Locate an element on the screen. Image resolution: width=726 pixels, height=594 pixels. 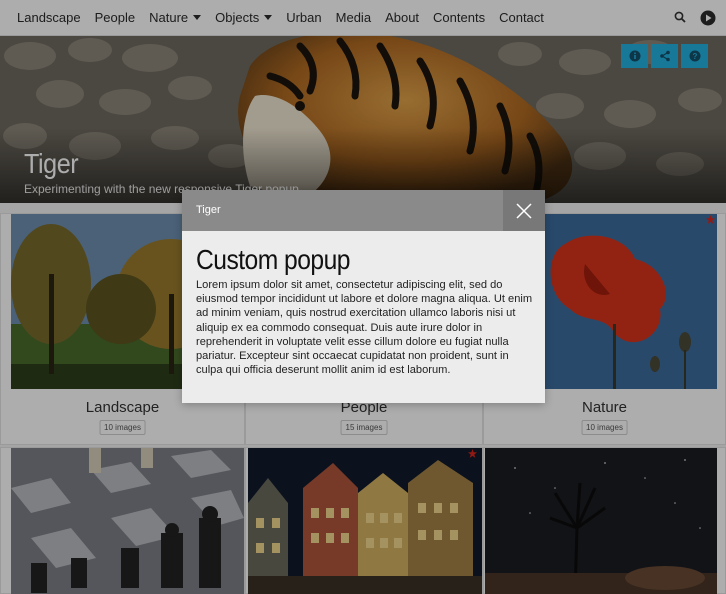
popup-header-title: Tiger is located at coordinates (208, 210).